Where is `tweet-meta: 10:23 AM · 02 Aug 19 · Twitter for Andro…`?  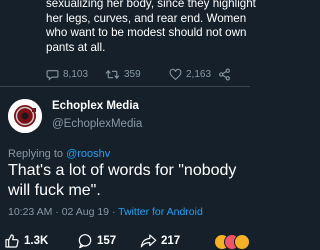 tweet-meta: 10:23 AM · 02 Aug 19 · Twitter for Andro… is located at coordinates (105, 212).